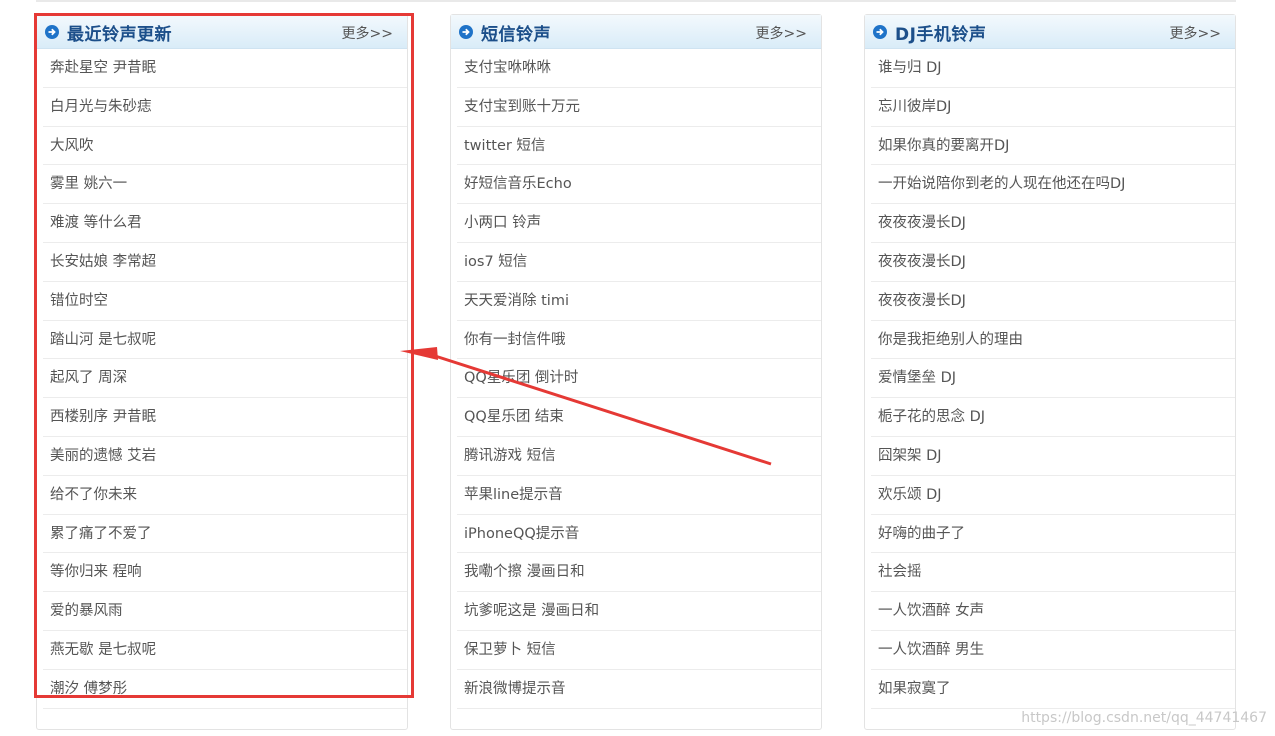  Describe the element at coordinates (225, 495) in the screenshot. I see `ringtone-item: 给不了你未来` at that location.